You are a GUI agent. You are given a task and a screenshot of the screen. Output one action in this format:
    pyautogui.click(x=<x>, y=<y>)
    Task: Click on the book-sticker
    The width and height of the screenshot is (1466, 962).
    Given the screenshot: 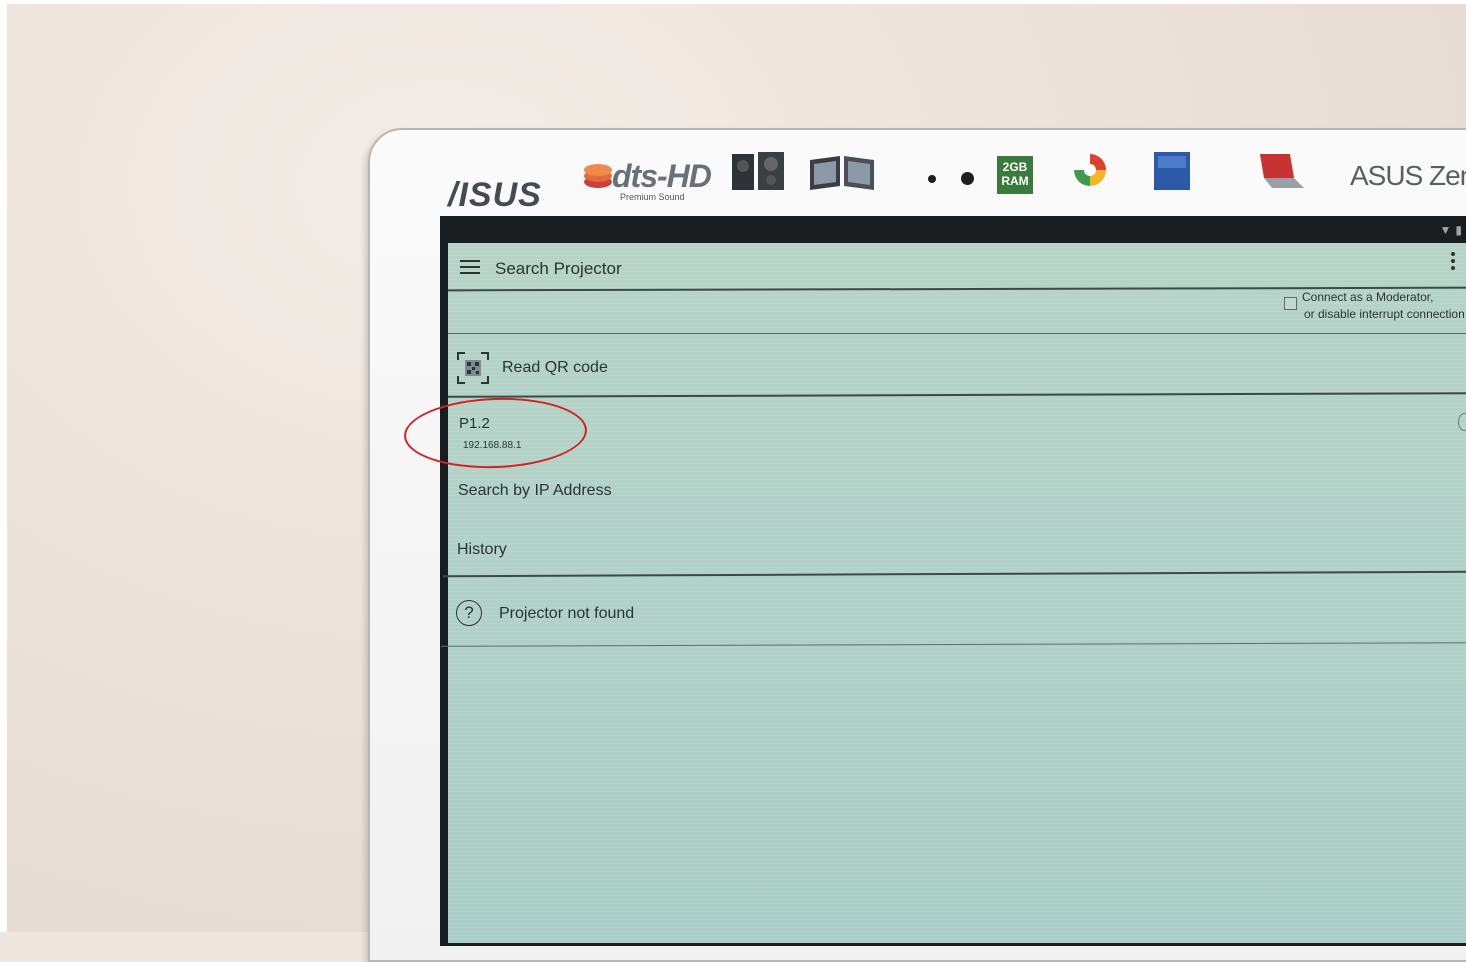 What is the action you would take?
    pyautogui.click(x=842, y=181)
    